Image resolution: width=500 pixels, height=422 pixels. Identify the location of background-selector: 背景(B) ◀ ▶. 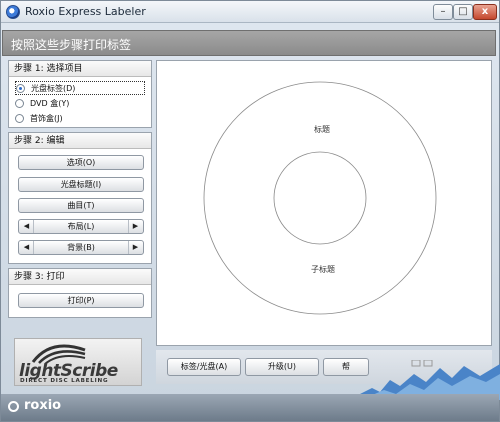
(81, 247).